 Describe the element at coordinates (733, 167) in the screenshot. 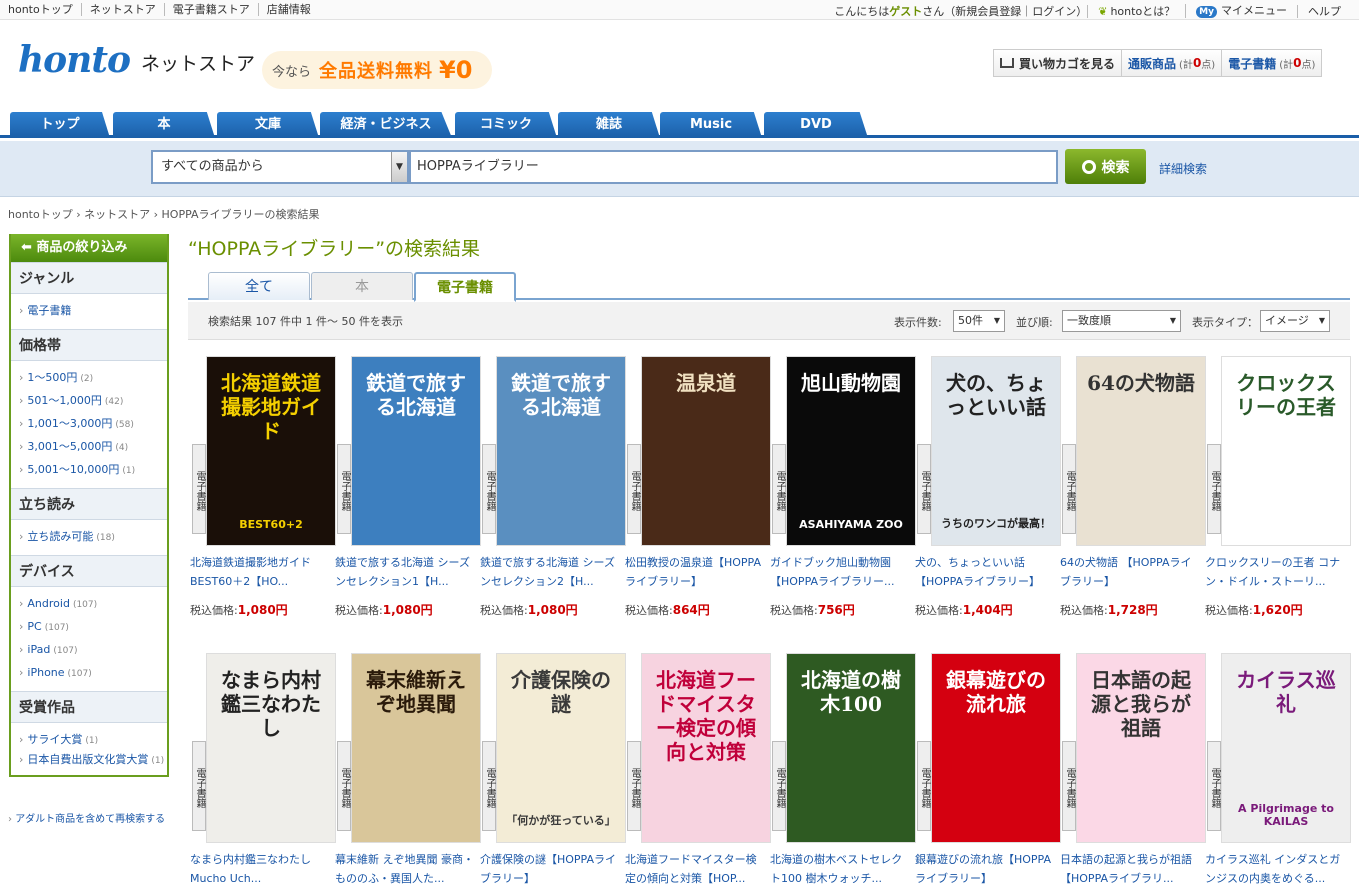

I see `search-input: HOPPAライブラリー` at that location.